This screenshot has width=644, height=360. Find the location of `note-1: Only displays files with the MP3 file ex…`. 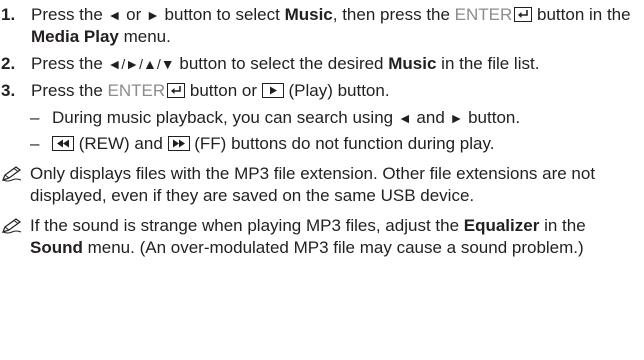

note-1: Only displays files with the MP3 file ex… is located at coordinates (318, 185).